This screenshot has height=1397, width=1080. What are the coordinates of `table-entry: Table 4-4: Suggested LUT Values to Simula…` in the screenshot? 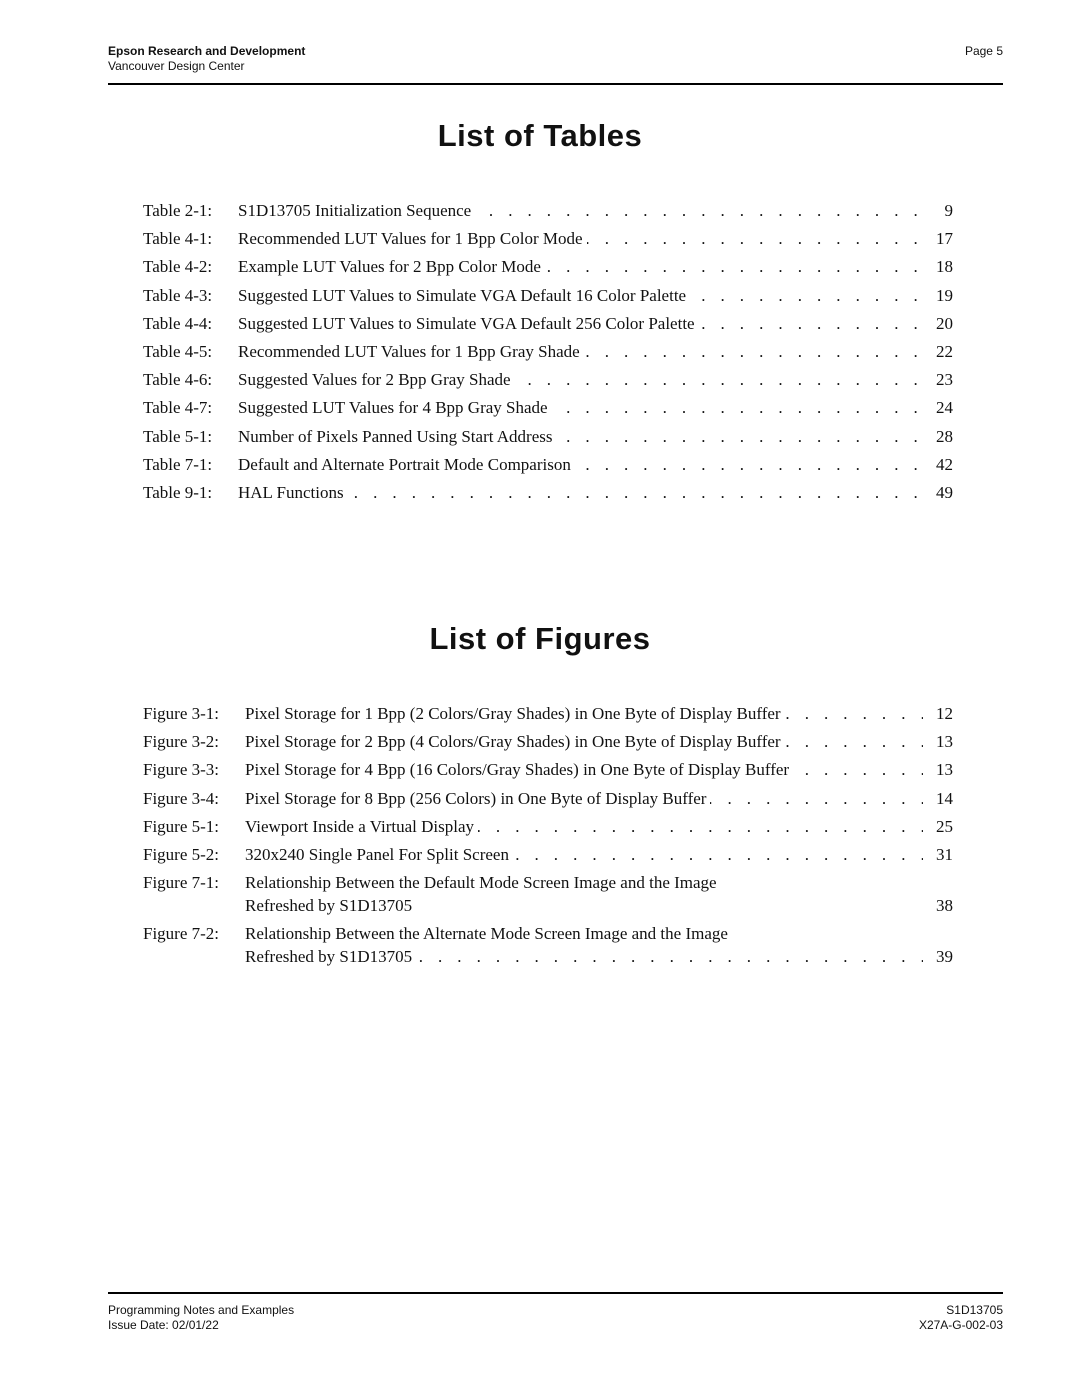 It's located at (548, 326).